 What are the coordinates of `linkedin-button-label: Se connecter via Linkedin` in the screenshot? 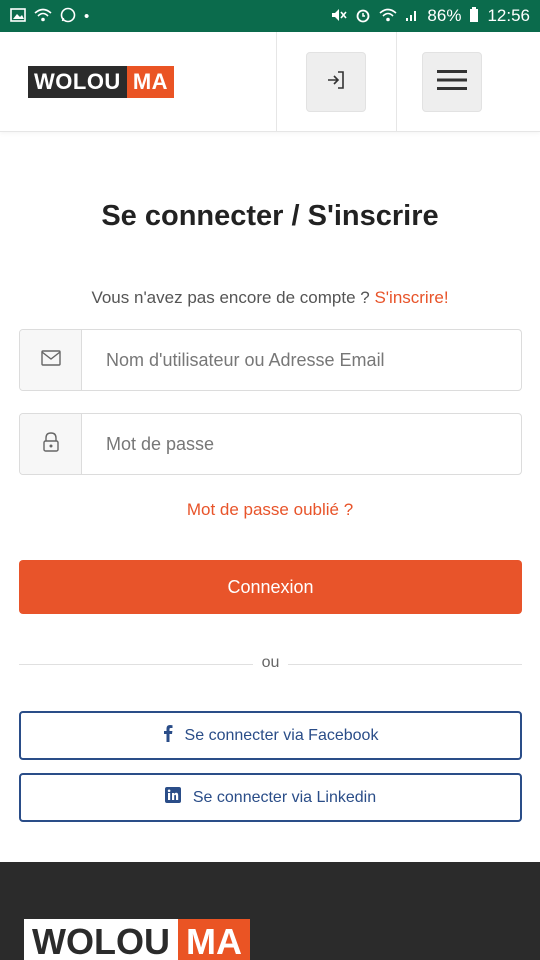 It's located at (284, 797).